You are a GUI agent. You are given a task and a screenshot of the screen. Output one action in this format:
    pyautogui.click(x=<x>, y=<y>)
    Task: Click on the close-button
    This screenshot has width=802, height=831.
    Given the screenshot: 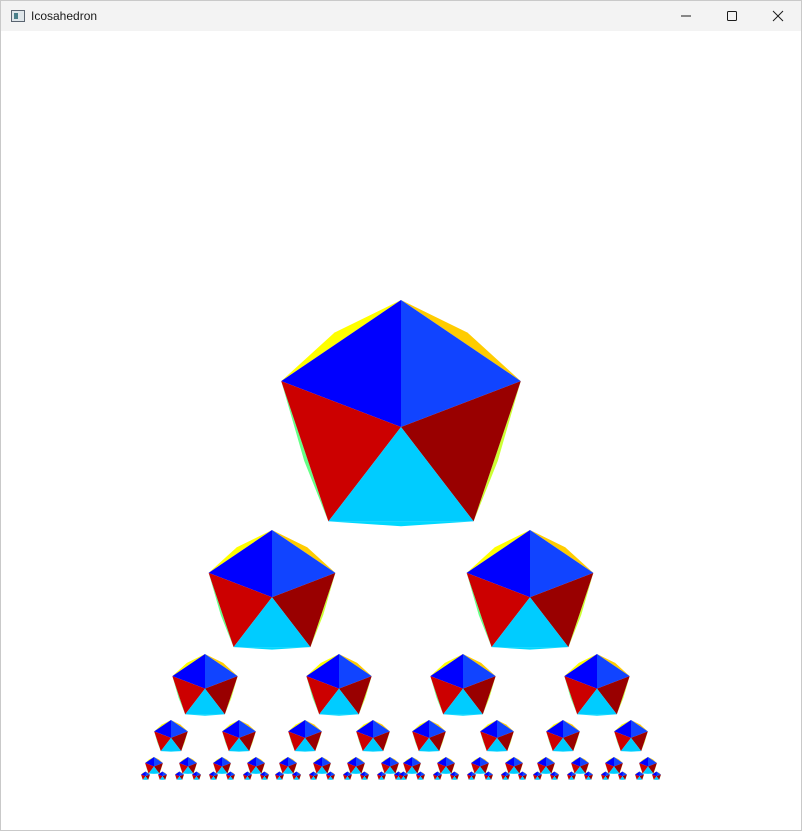 What is the action you would take?
    pyautogui.click(x=778, y=16)
    